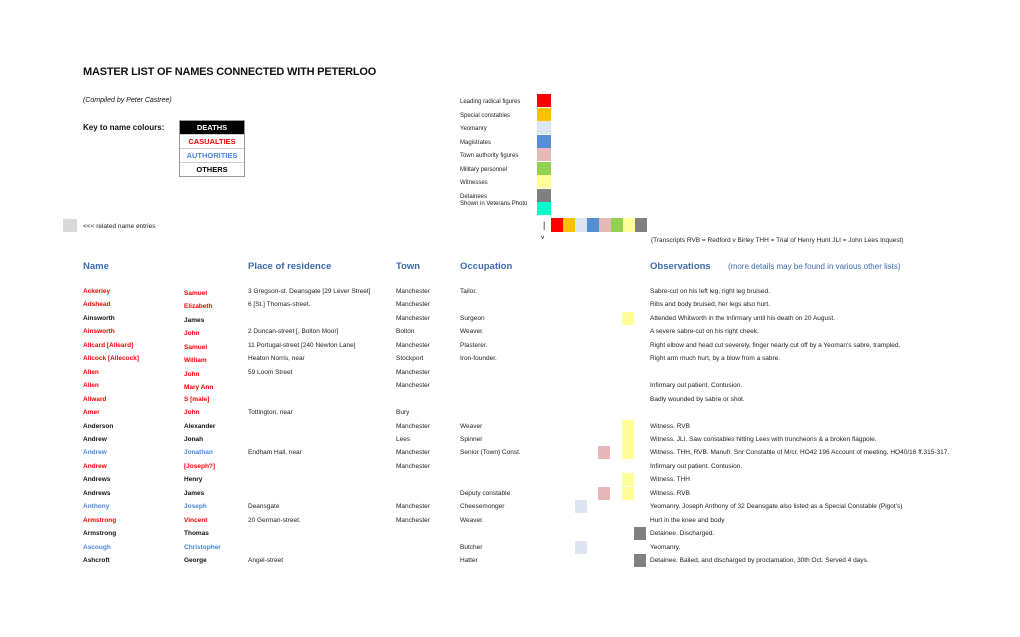 This screenshot has width=1020, height=637. Describe the element at coordinates (264, 507) in the screenshot. I see `residence: Deansgate` at that location.